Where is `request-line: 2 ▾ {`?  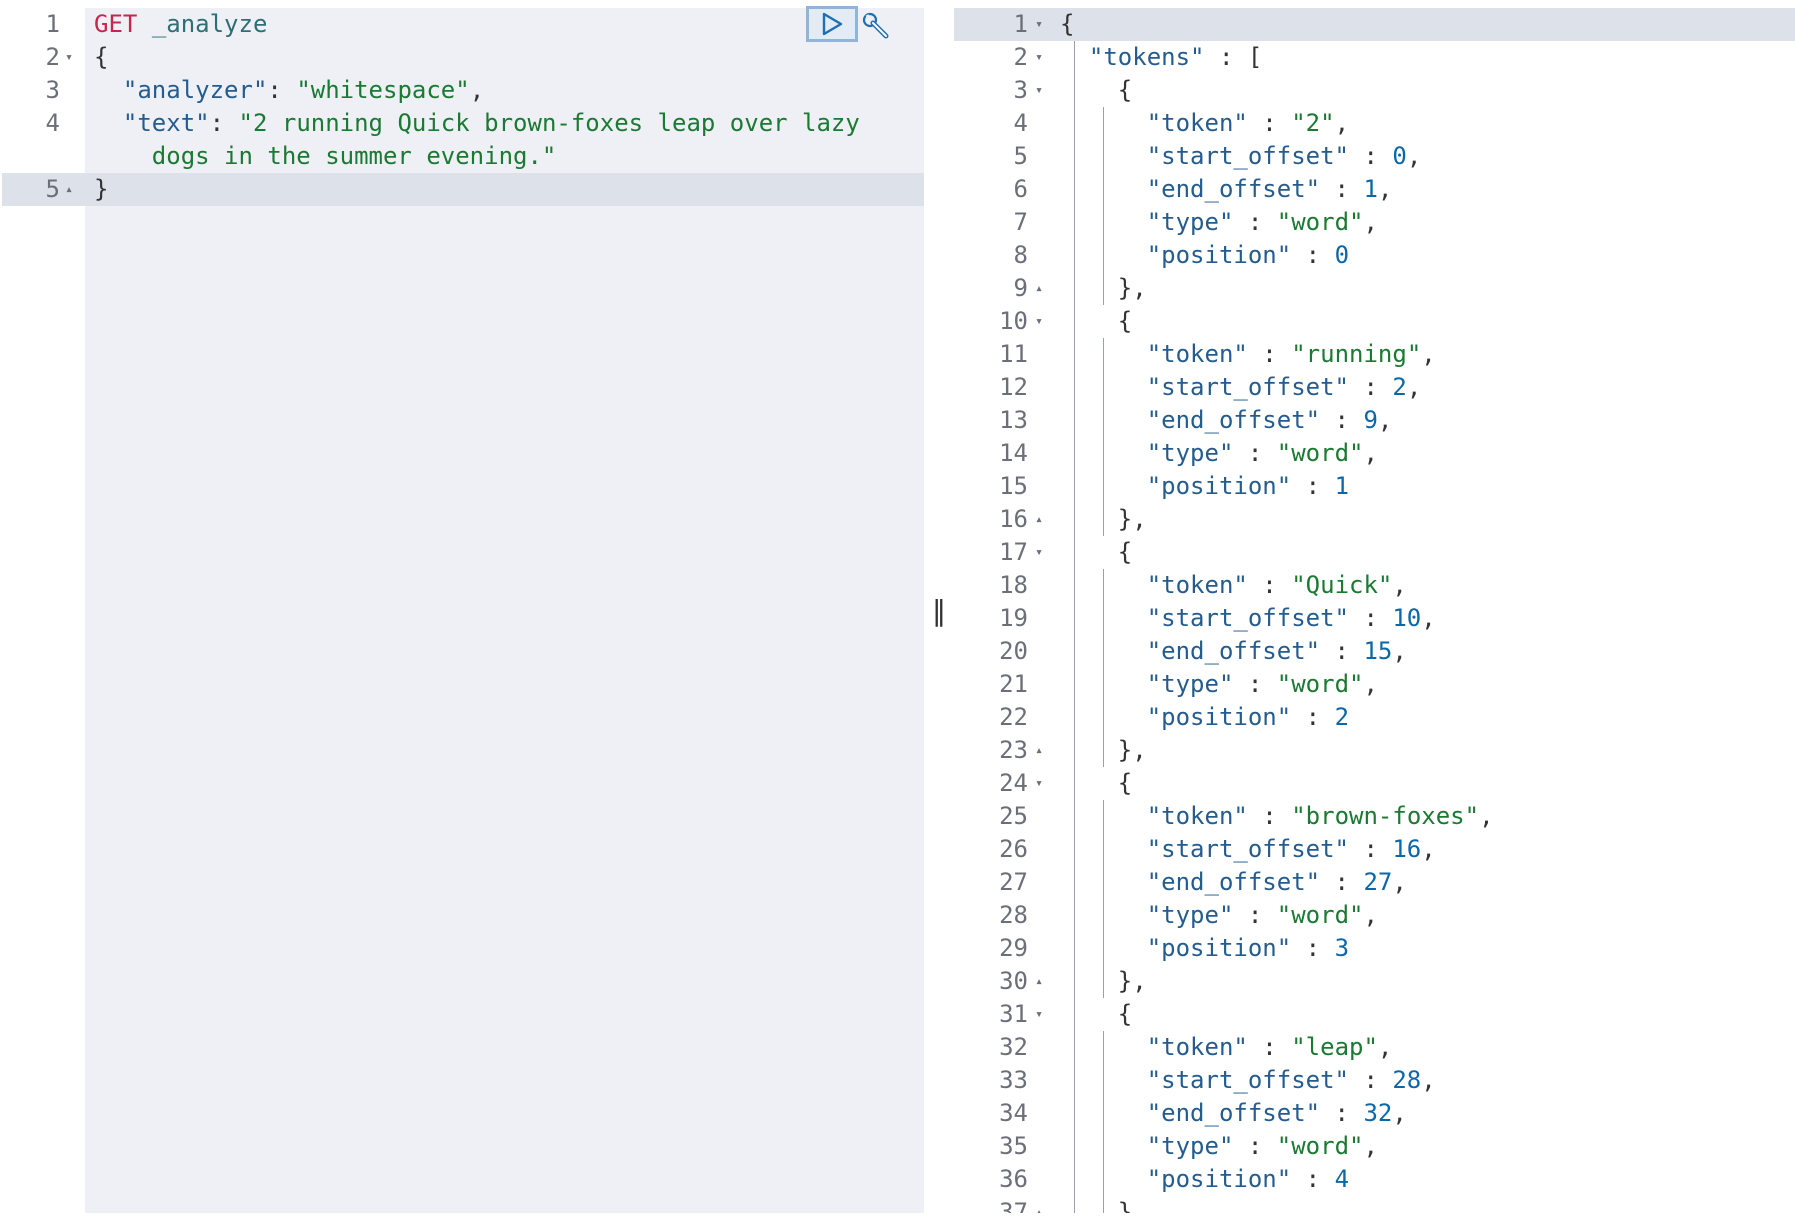 request-line: 2 ▾ { is located at coordinates (463, 57).